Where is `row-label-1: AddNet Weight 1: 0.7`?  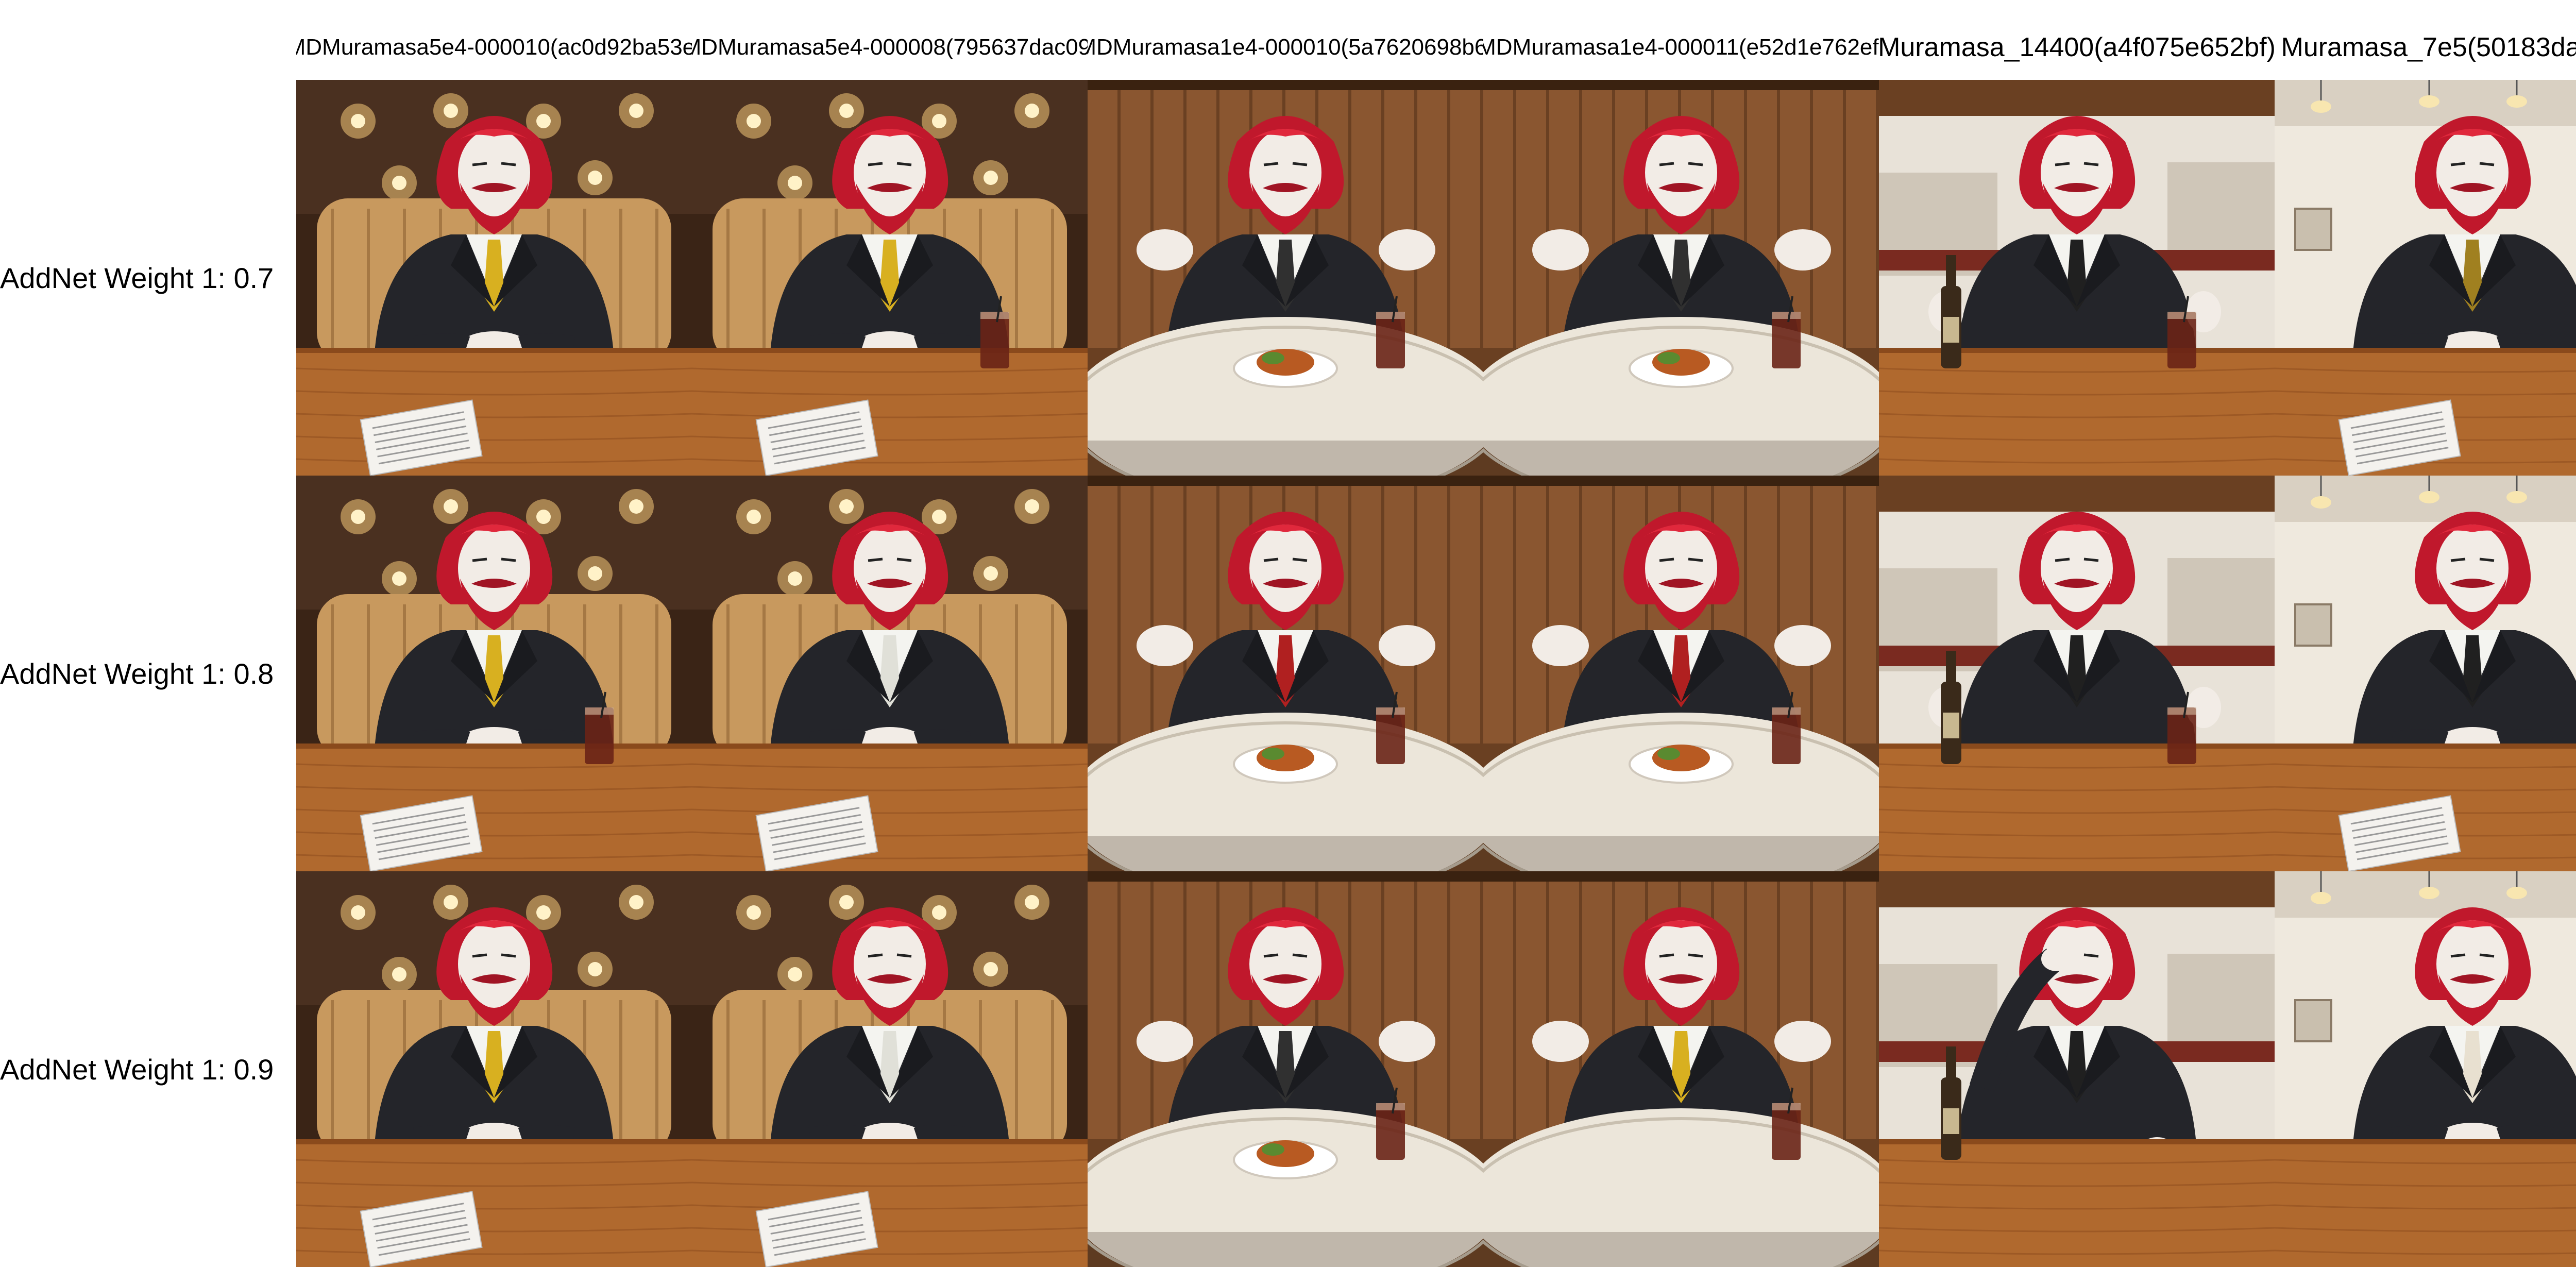 row-label-1: AddNet Weight 1: 0.7 is located at coordinates (137, 277).